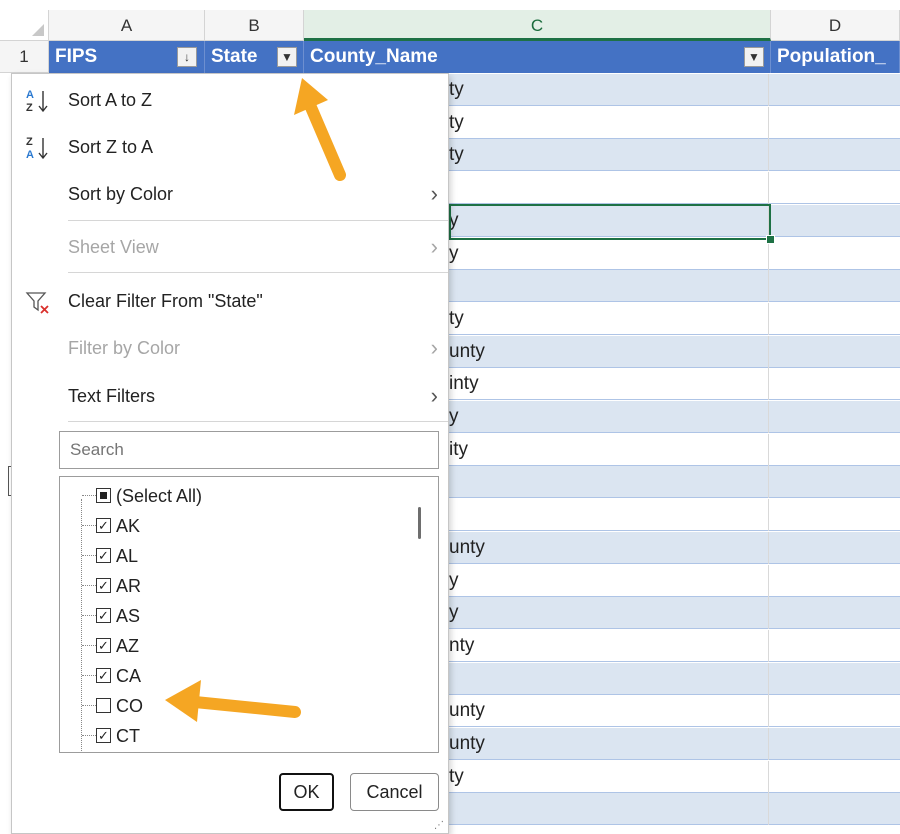 The image size is (900, 834). I want to click on menu-item-text-filters: Text Filters ›, so click(230, 396).